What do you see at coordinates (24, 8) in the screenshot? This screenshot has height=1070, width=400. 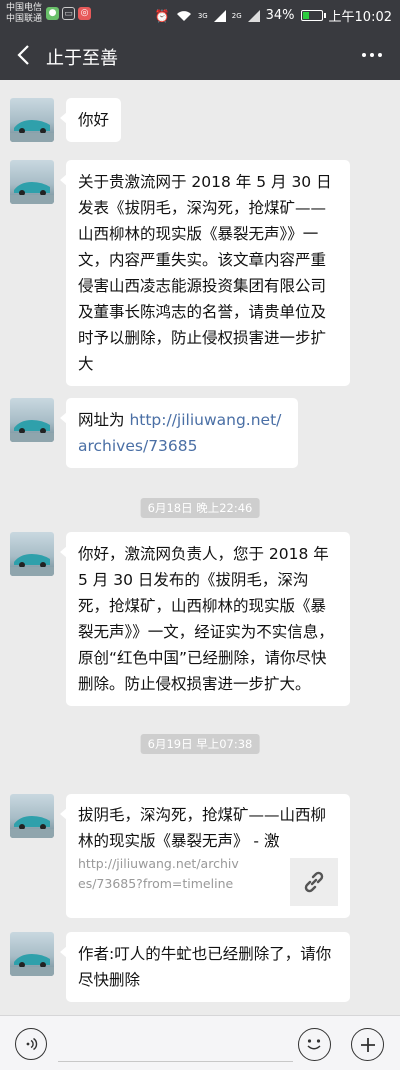 I see `carrier-1: 中国电信` at bounding box center [24, 8].